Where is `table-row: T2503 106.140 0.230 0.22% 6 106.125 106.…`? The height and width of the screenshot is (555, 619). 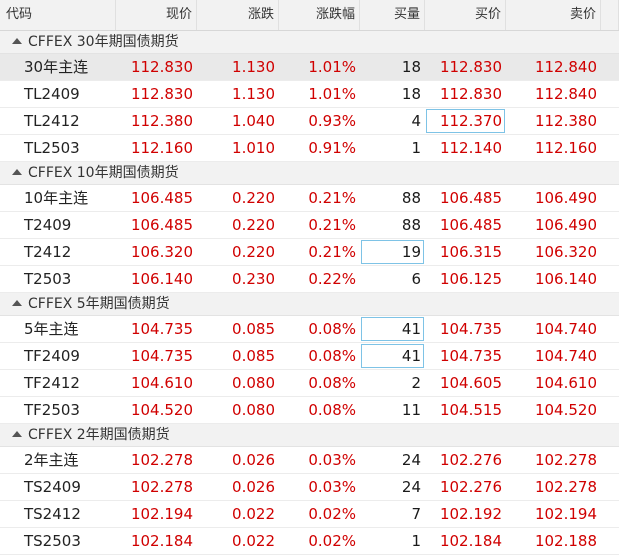 table-row: T2503 106.140 0.230 0.22% 6 106.125 106.… is located at coordinates (309, 279).